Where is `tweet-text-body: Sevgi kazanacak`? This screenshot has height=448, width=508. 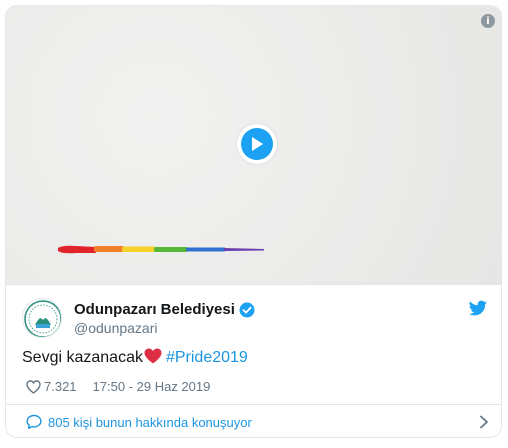
tweet-text-body: Sevgi kazanacak is located at coordinates (82, 357).